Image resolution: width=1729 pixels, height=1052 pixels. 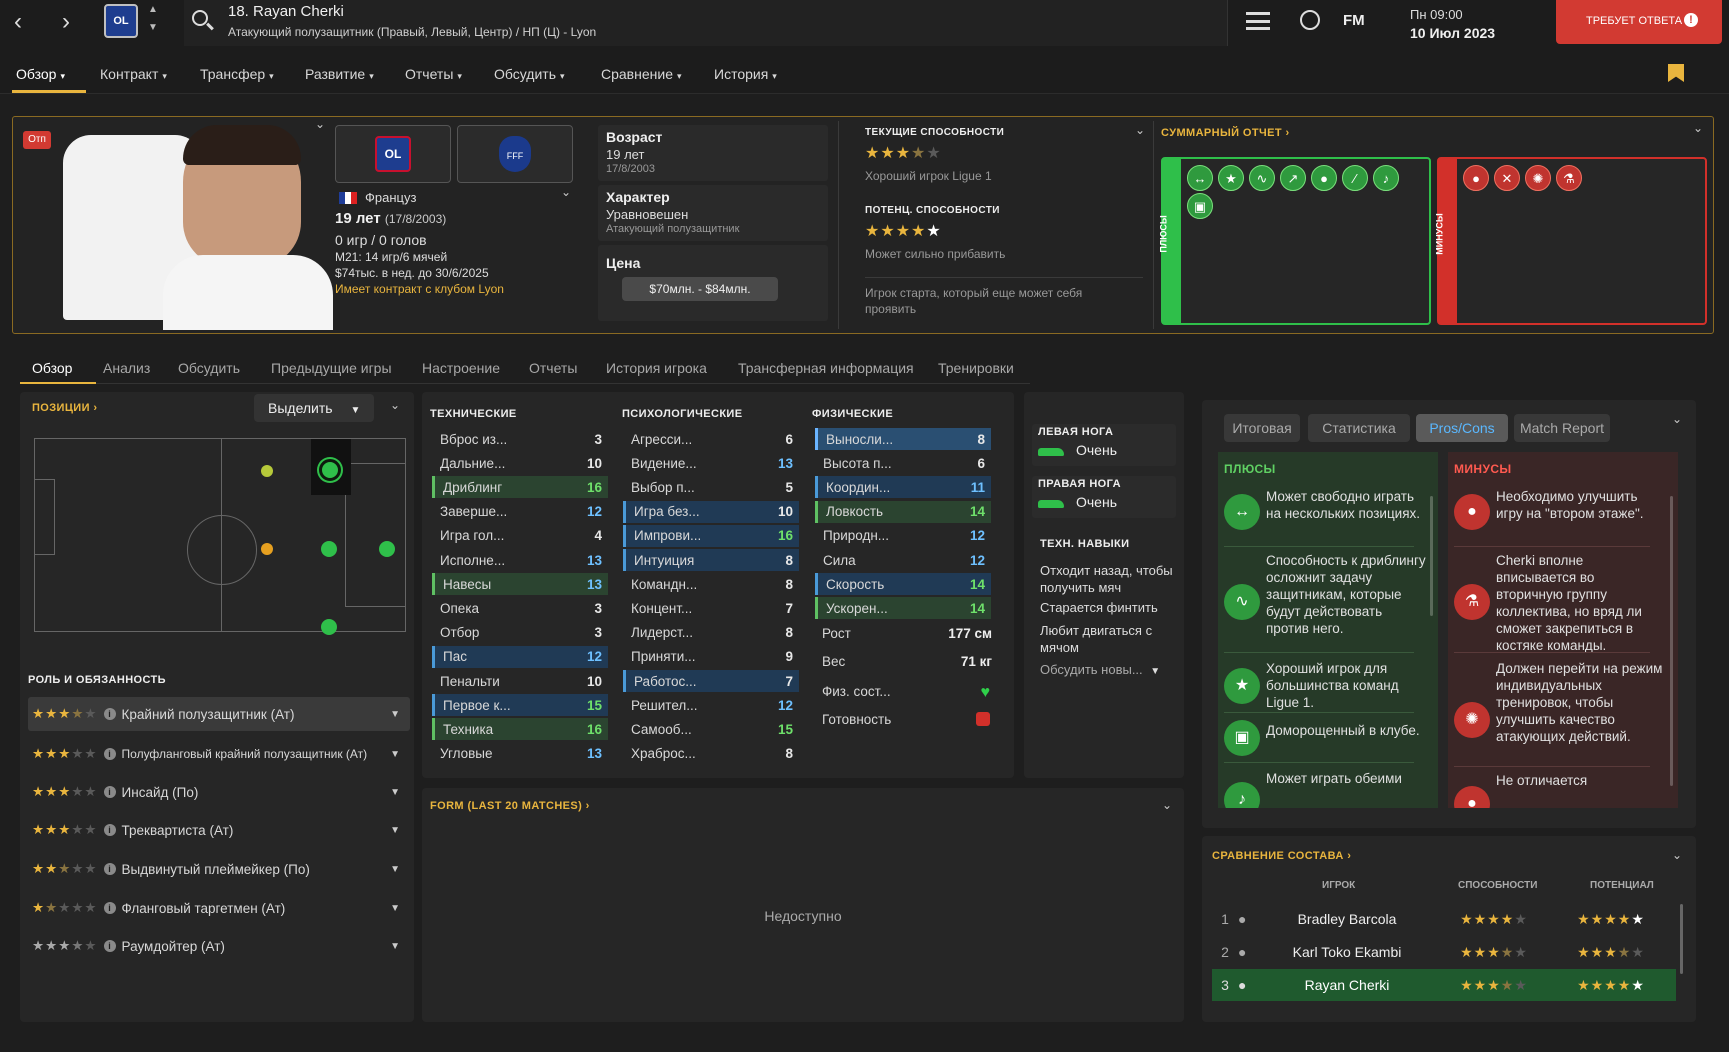 I want to click on positions-title: ПОЗИЦИИ ›, so click(x=64, y=408).